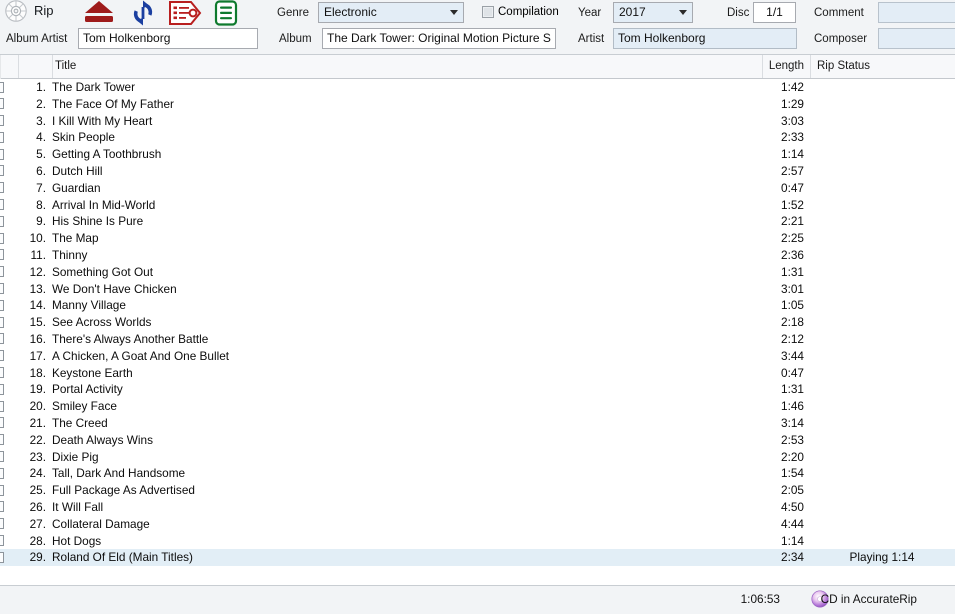  Describe the element at coordinates (37, 523) in the screenshot. I see `track-number: 27.` at that location.